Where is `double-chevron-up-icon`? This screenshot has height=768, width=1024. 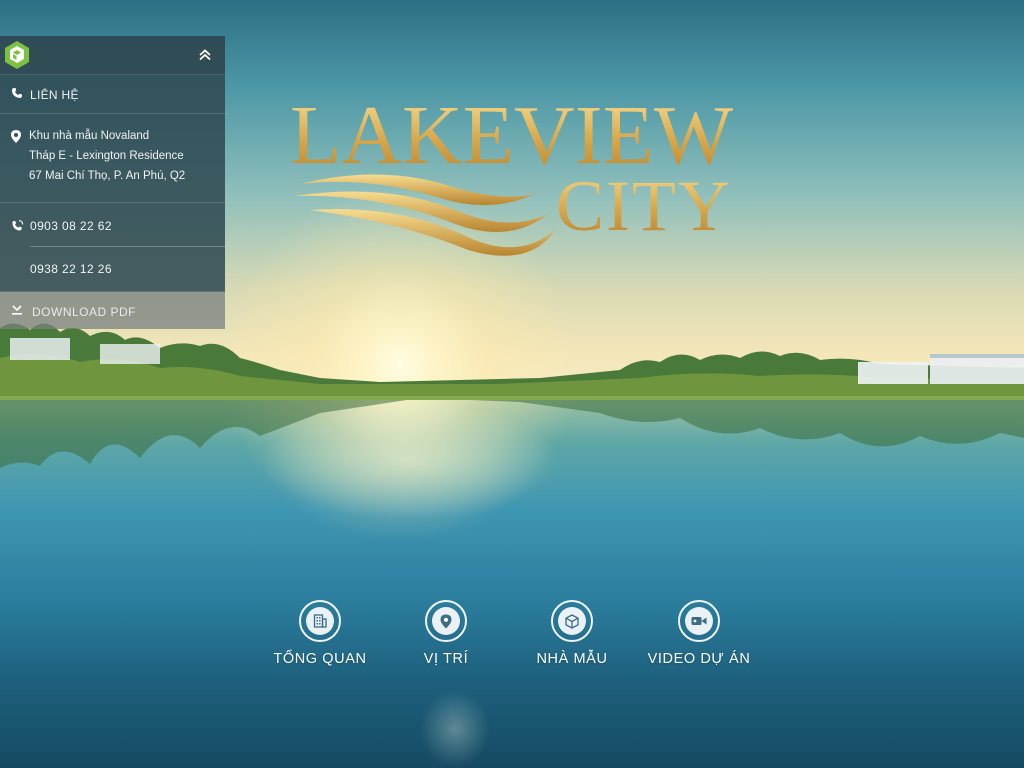
double-chevron-up-icon is located at coordinates (205, 55).